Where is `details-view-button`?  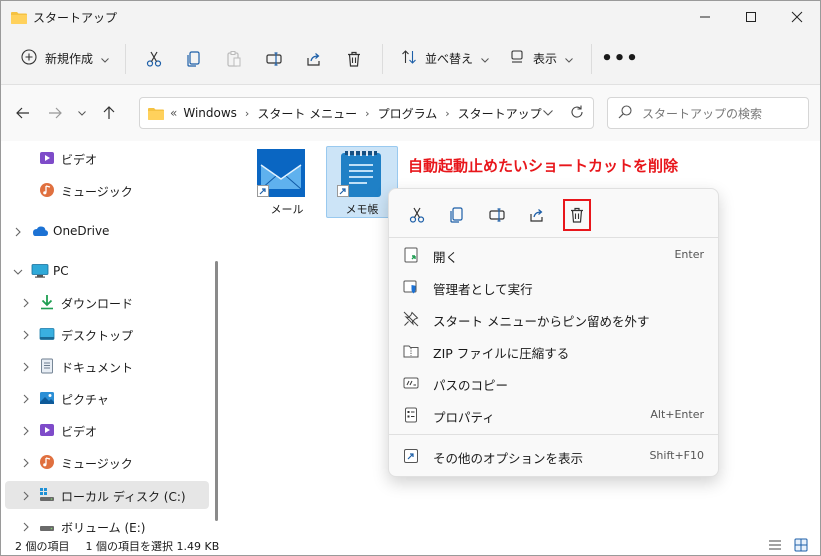 details-view-button is located at coordinates (775, 546).